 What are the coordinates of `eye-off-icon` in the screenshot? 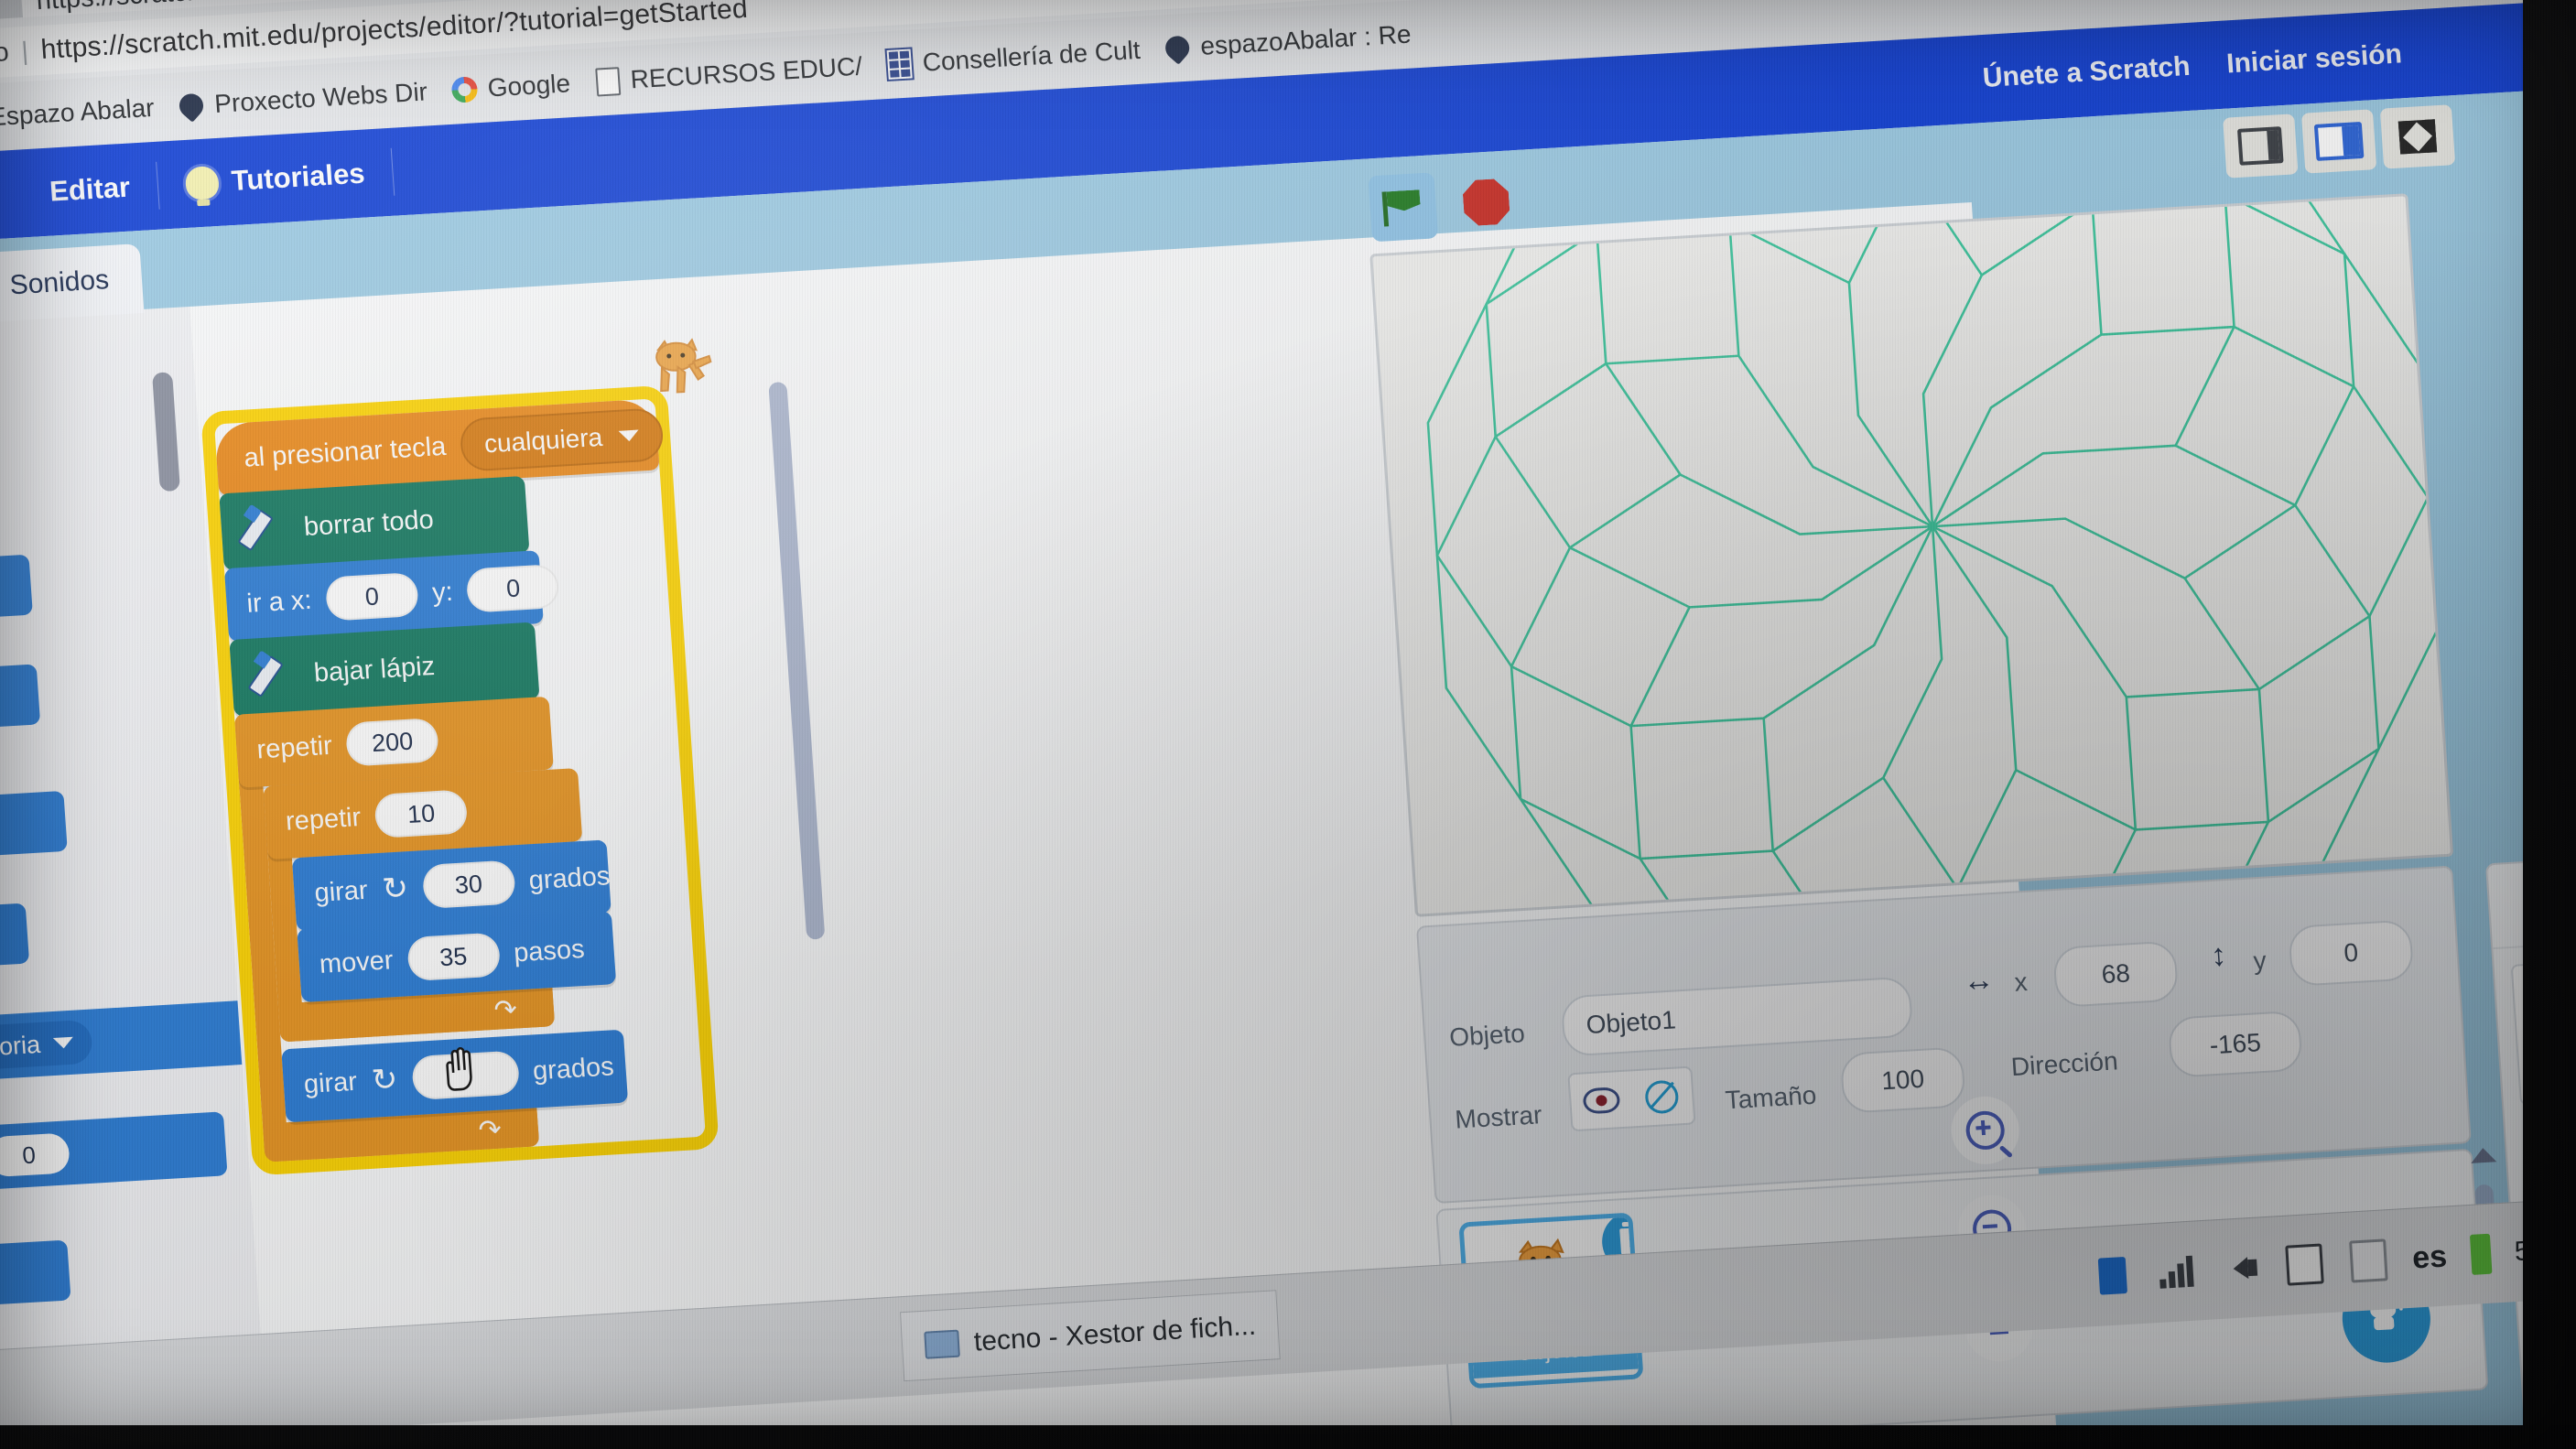 It's located at (1662, 1097).